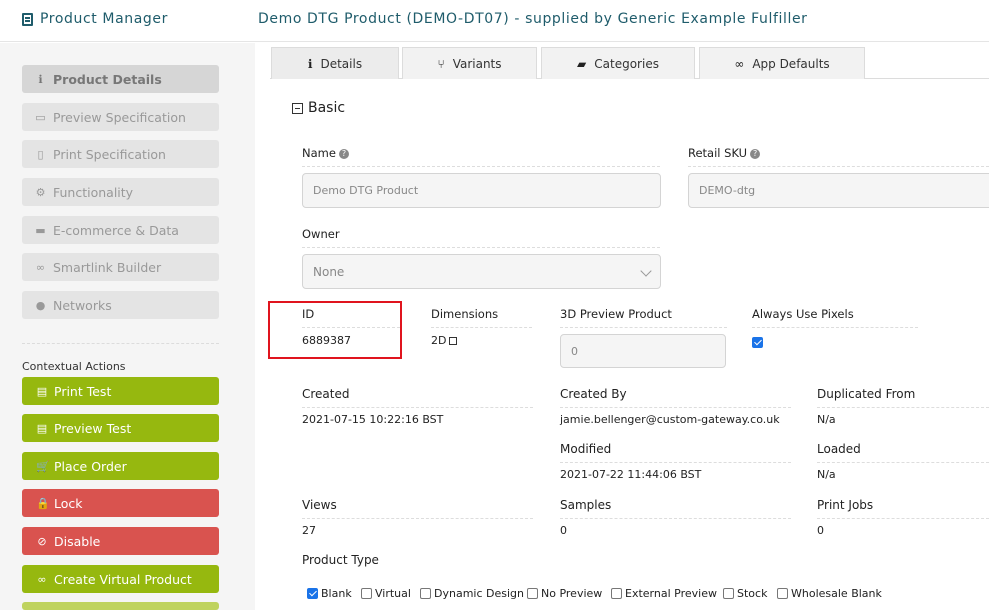 The image size is (989, 610). I want to click on loaded-label: Loaded, so click(903, 452).